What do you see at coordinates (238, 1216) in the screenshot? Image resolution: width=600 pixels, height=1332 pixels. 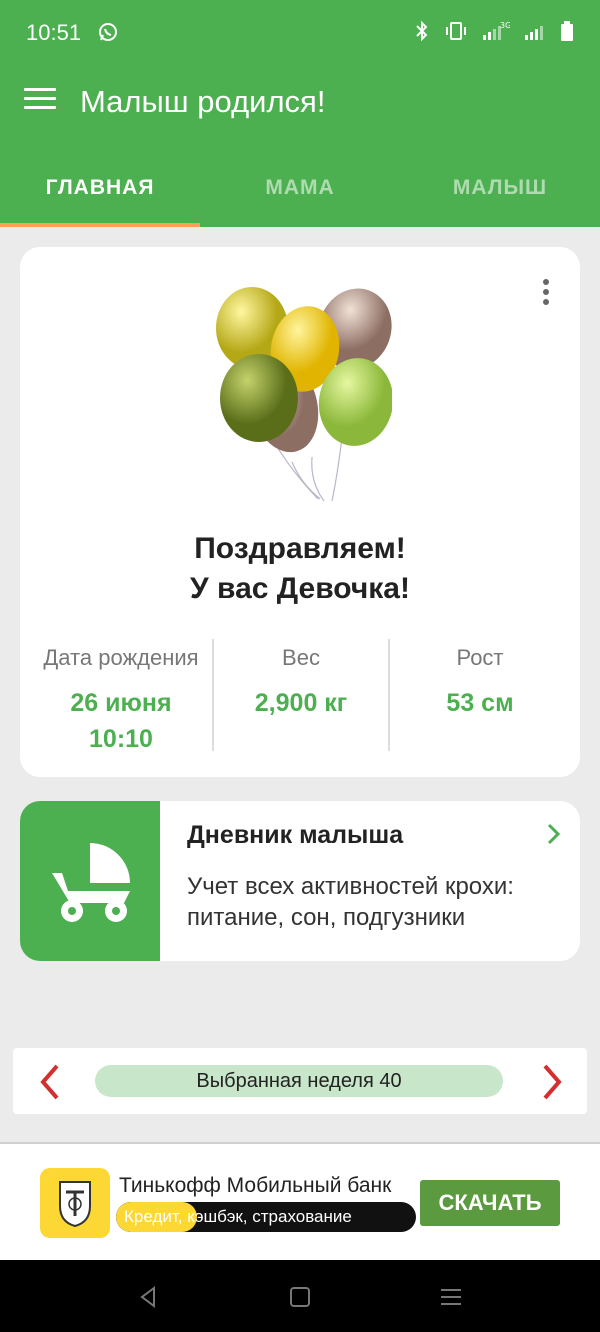 I see `ad-subtitle: Кредит, кэшбэк, страхование` at bounding box center [238, 1216].